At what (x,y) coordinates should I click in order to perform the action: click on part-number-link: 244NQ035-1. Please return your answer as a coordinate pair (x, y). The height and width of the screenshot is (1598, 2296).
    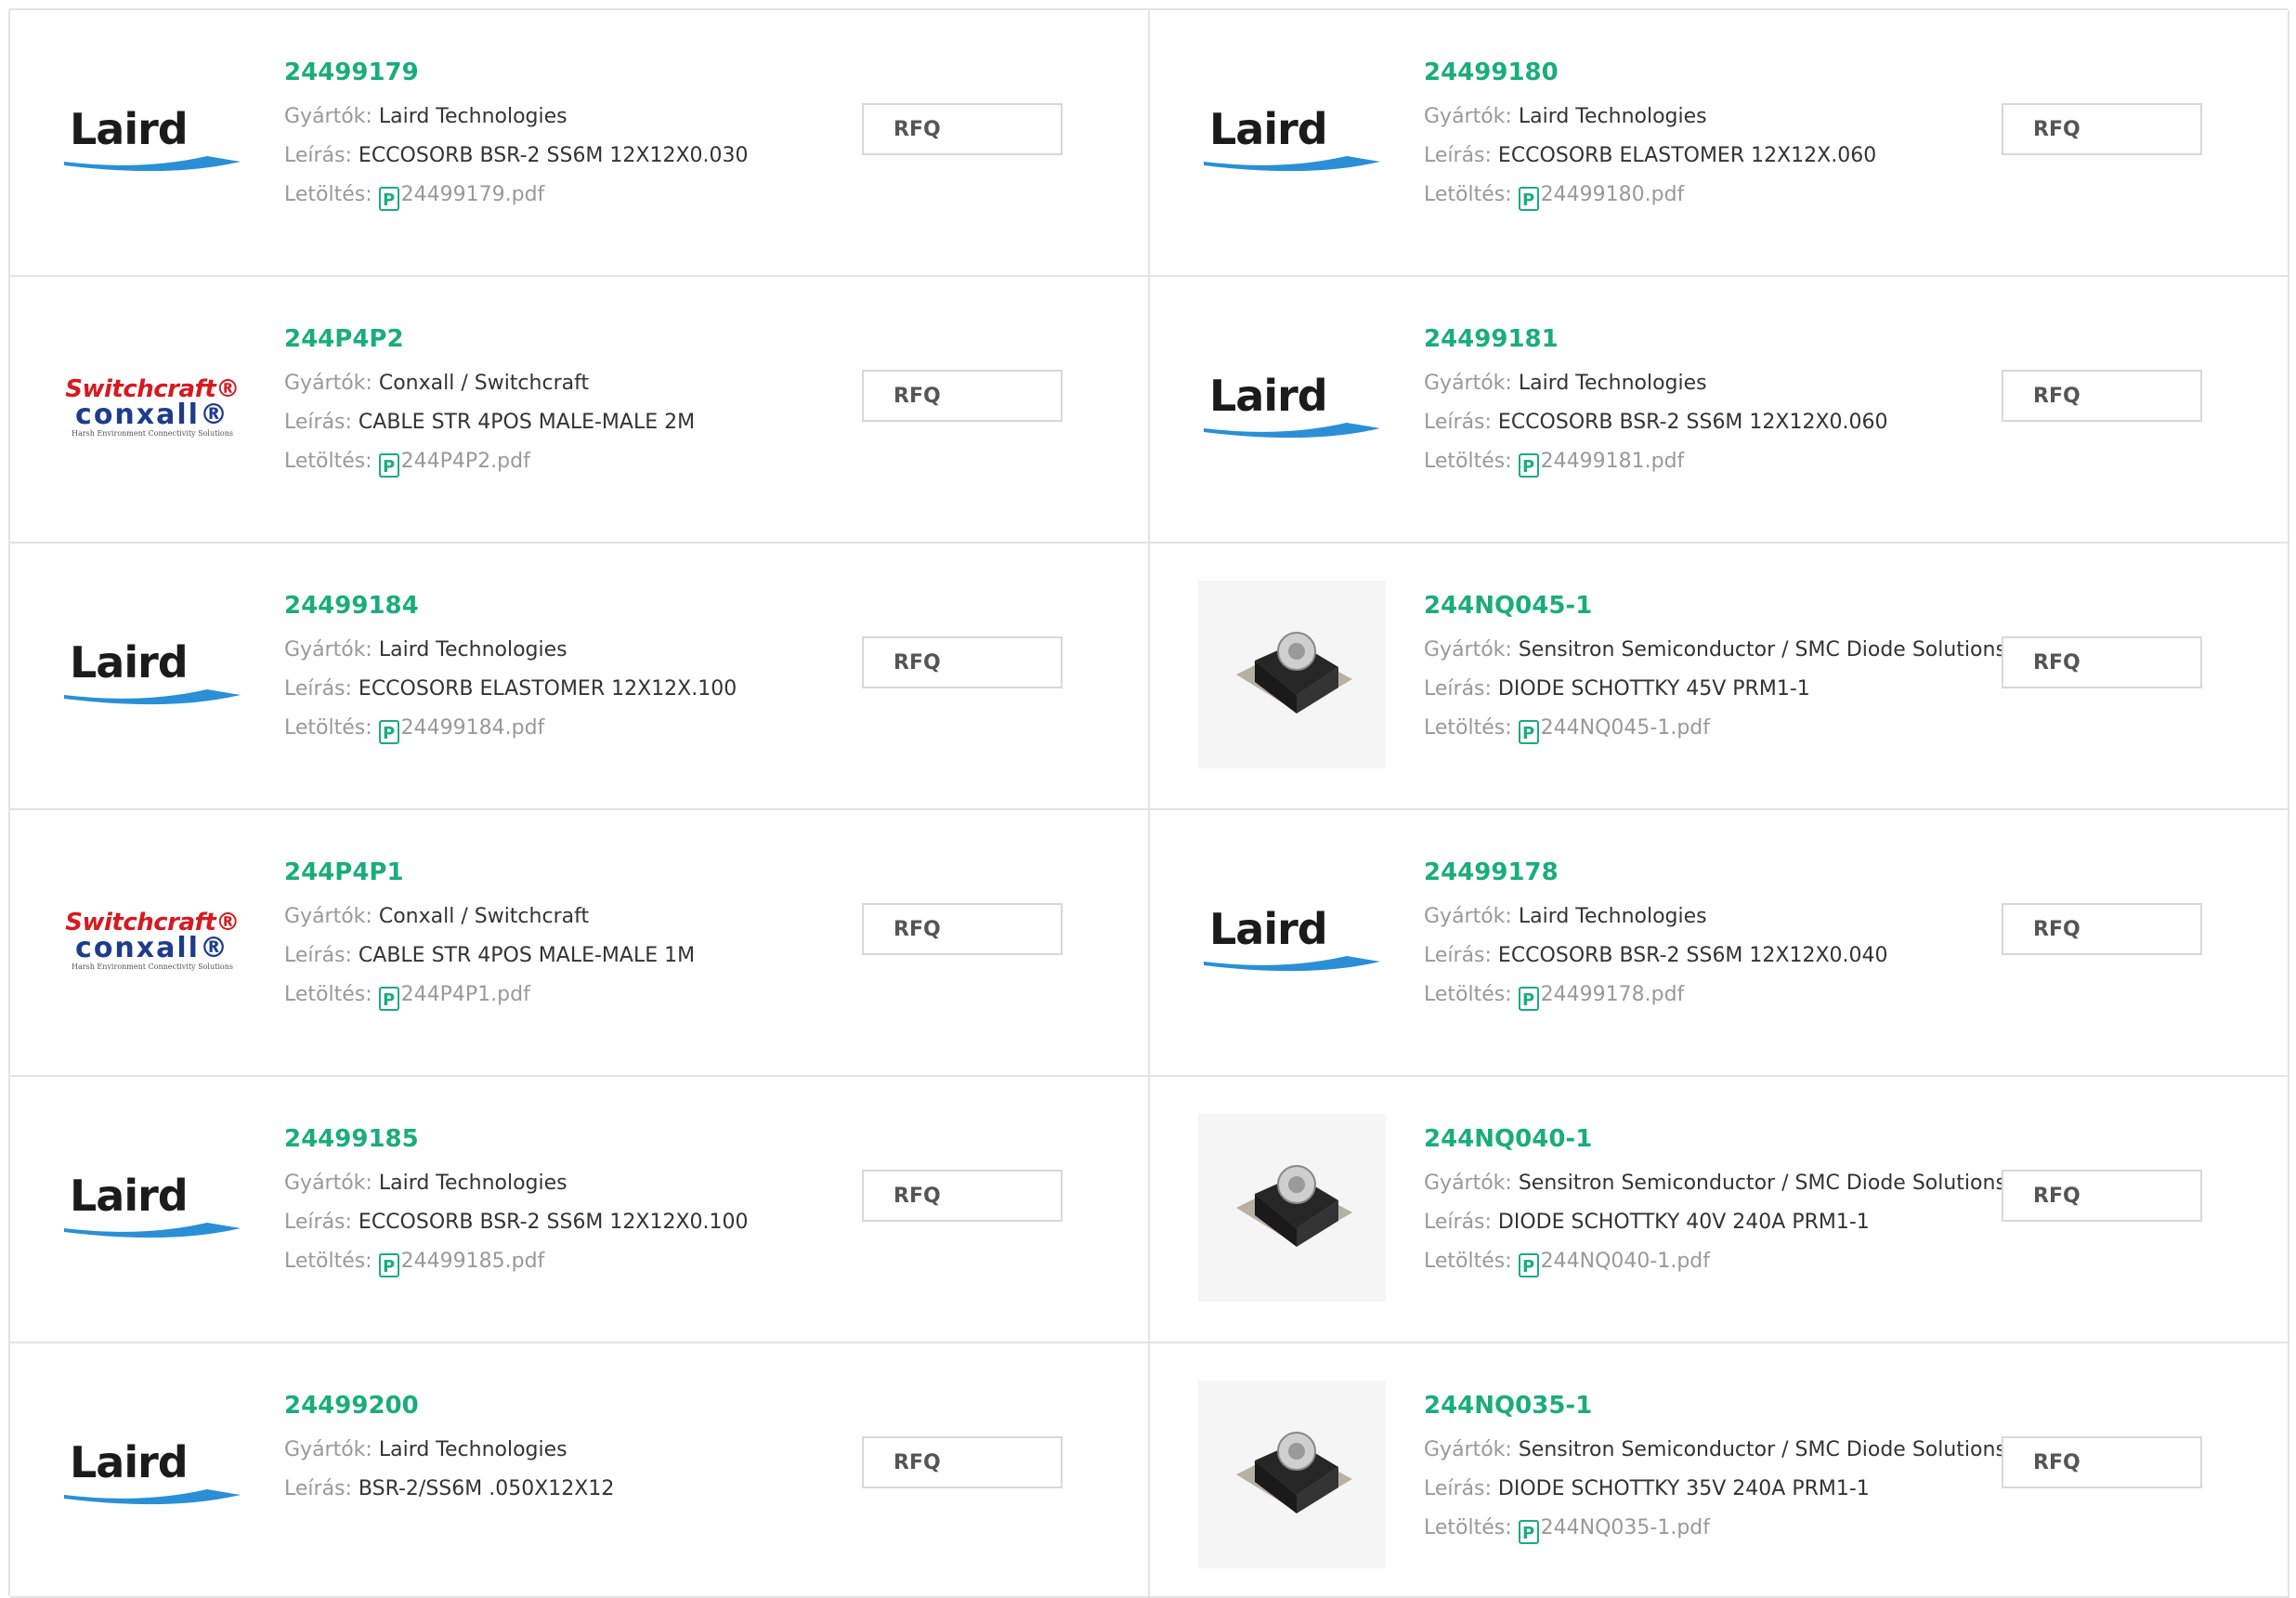
    Looking at the image, I should click on (1721, 1406).